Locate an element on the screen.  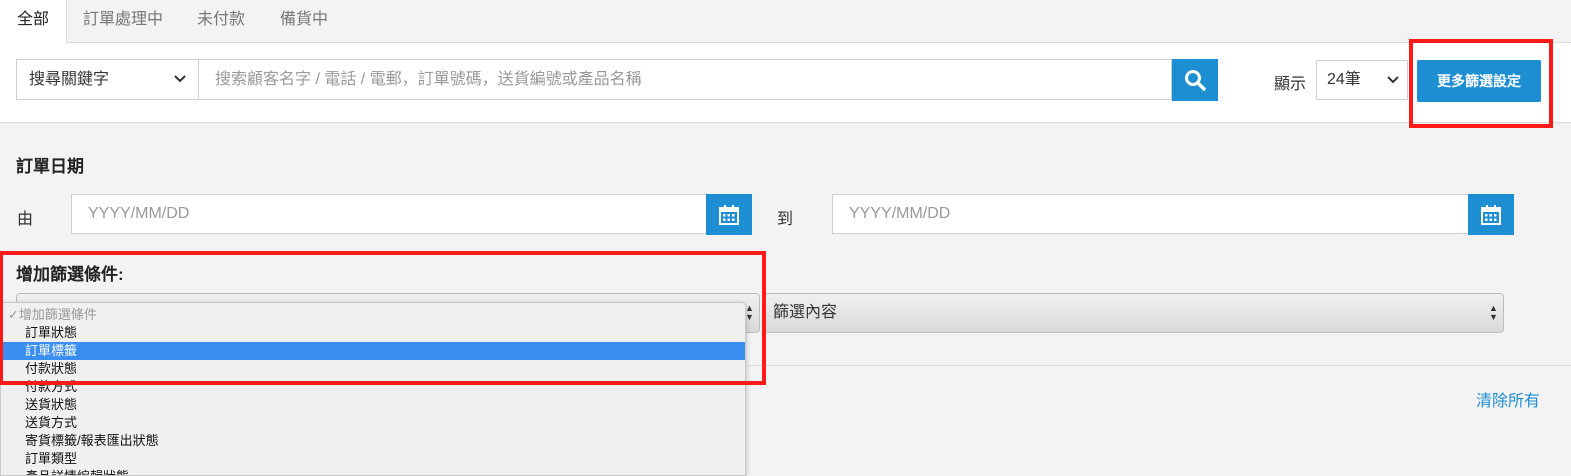
display-count-value: 24筆 is located at coordinates (1344, 79).